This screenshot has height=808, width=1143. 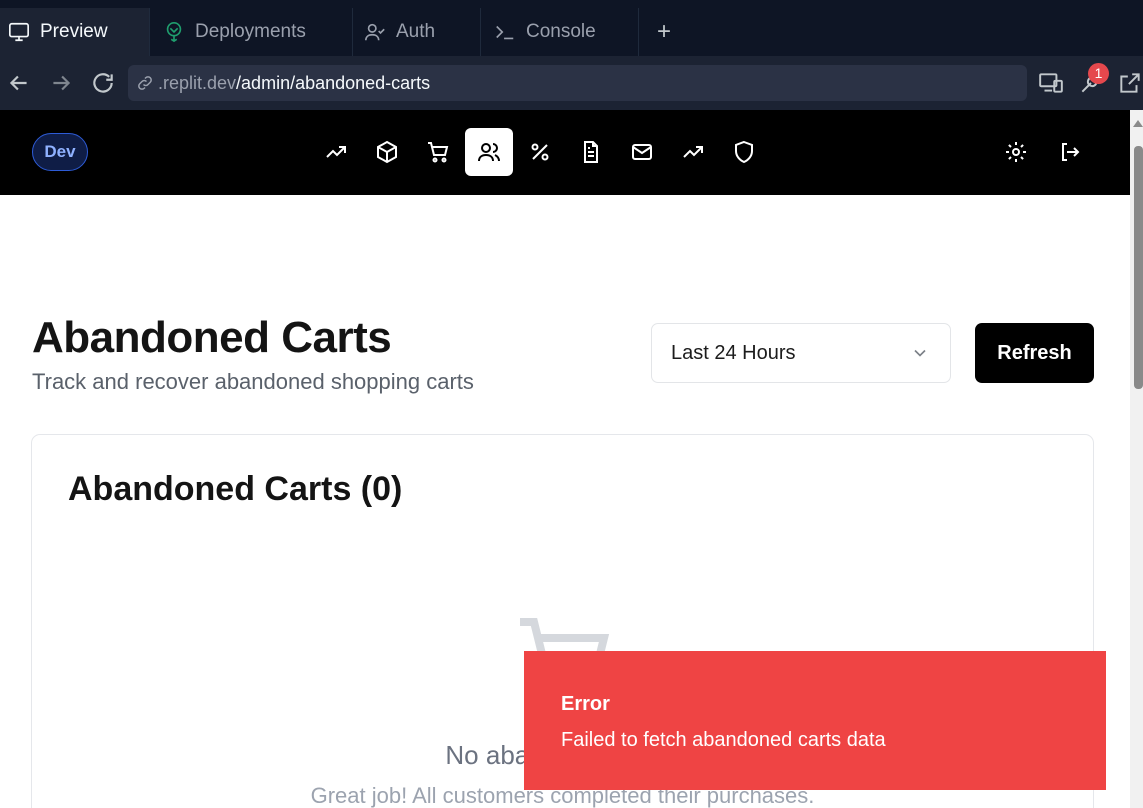 What do you see at coordinates (197, 82) in the screenshot?
I see `url-domain: .replit.dev` at bounding box center [197, 82].